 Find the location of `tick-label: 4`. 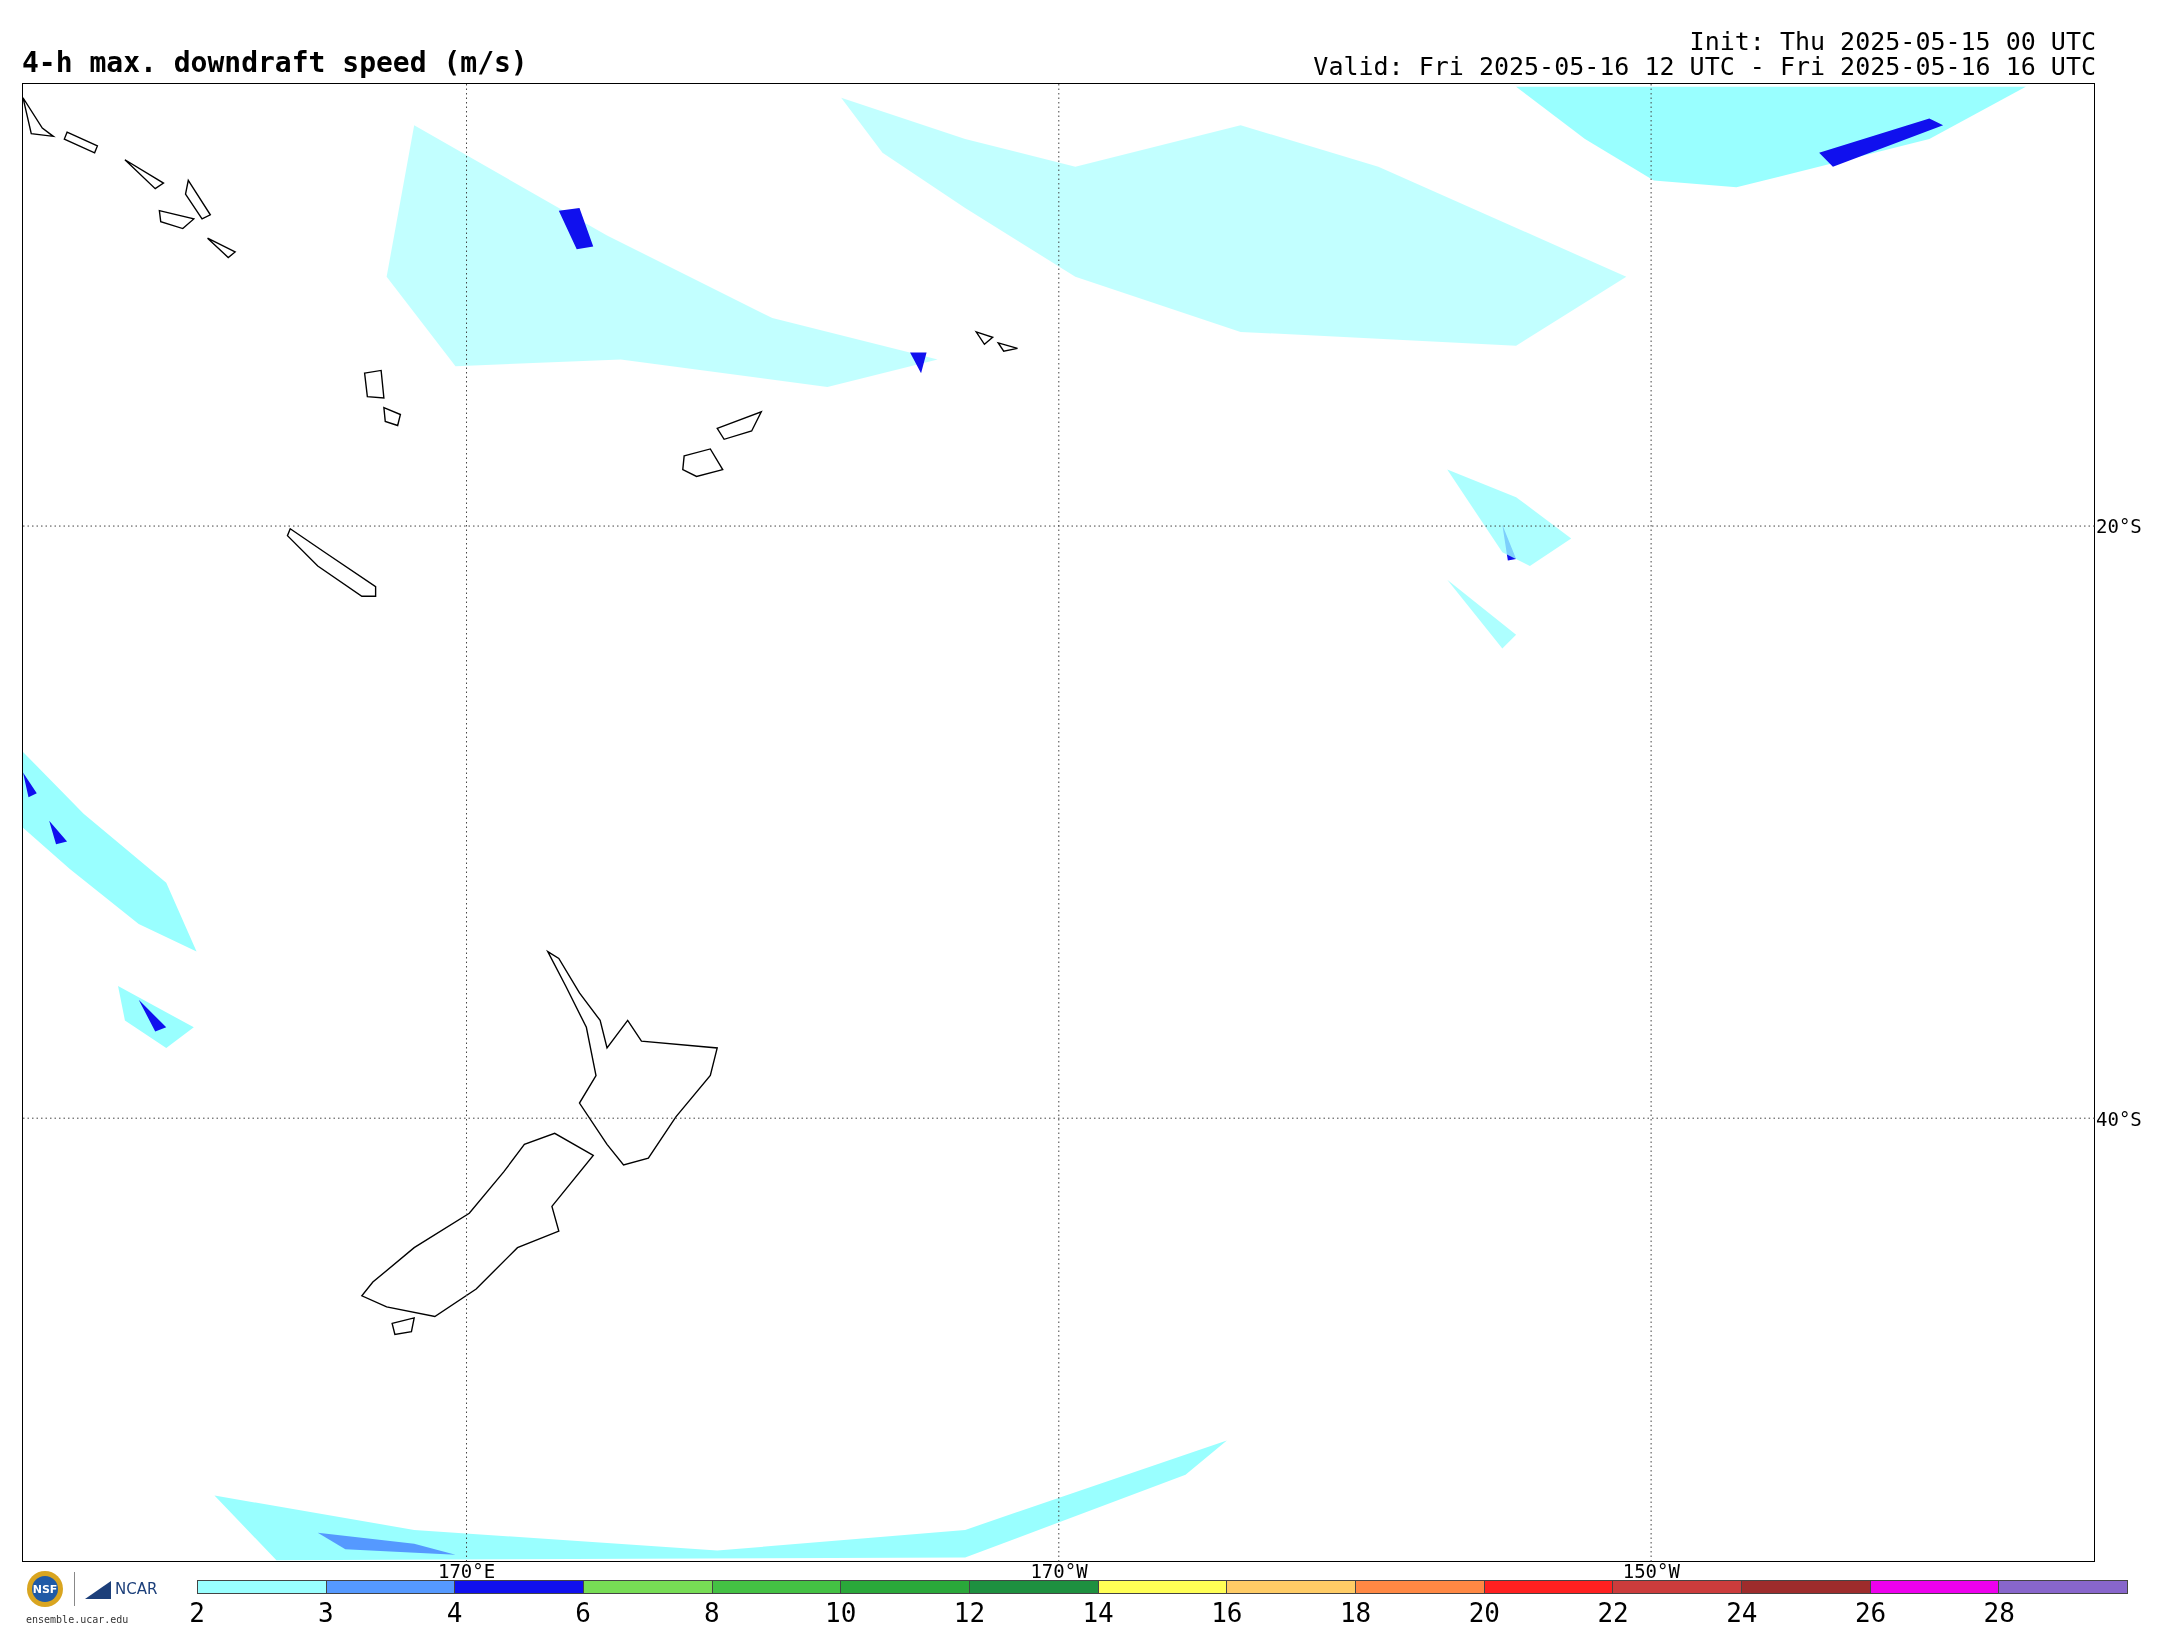

tick-label: 4 is located at coordinates (454, 1613).